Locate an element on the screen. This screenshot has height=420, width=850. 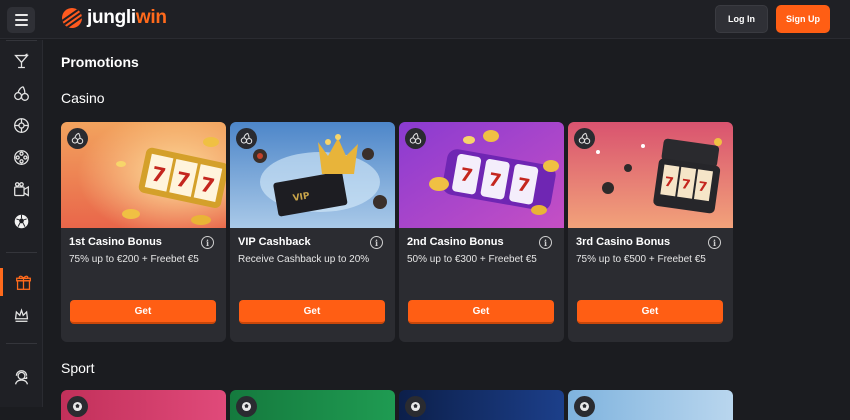
crown-icon is located at coordinates (21, 314).